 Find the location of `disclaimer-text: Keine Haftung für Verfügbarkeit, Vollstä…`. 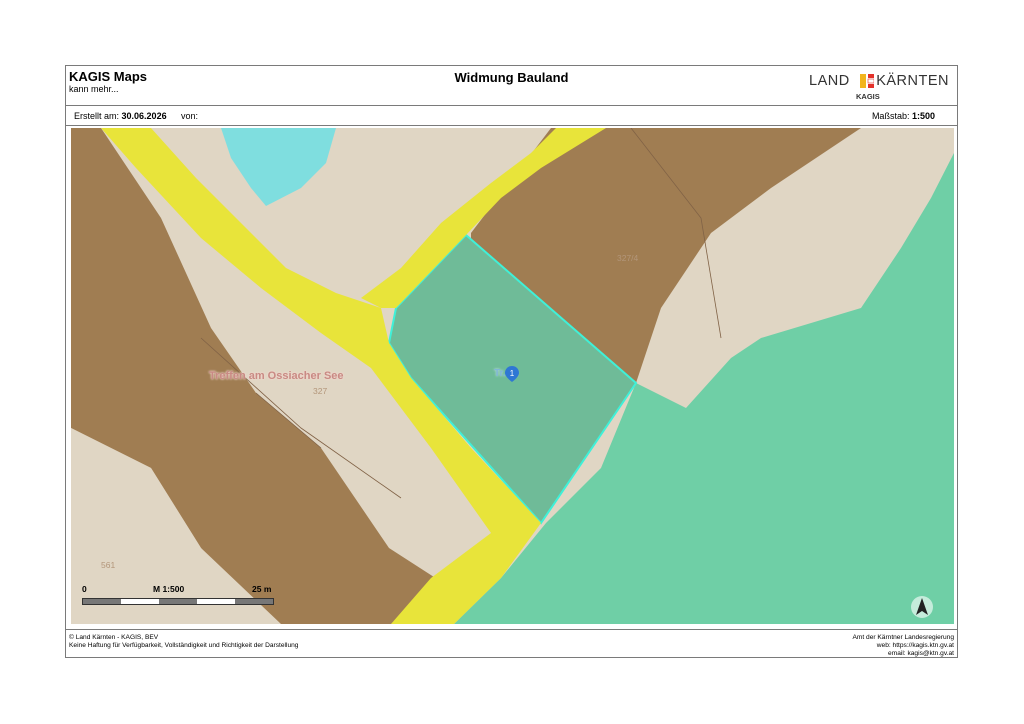

disclaimer-text: Keine Haftung für Verfügbarkeit, Vollstä… is located at coordinates (184, 645).